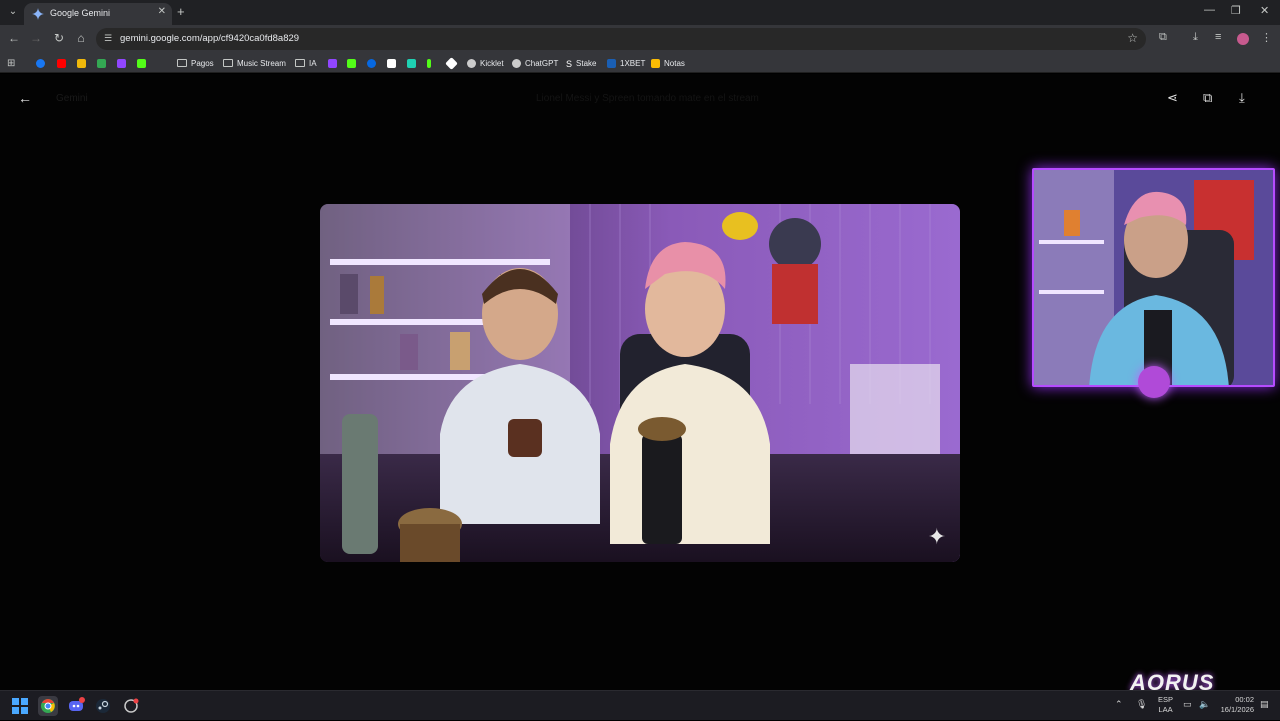  I want to click on stream-emblem-icon, so click(1154, 382).